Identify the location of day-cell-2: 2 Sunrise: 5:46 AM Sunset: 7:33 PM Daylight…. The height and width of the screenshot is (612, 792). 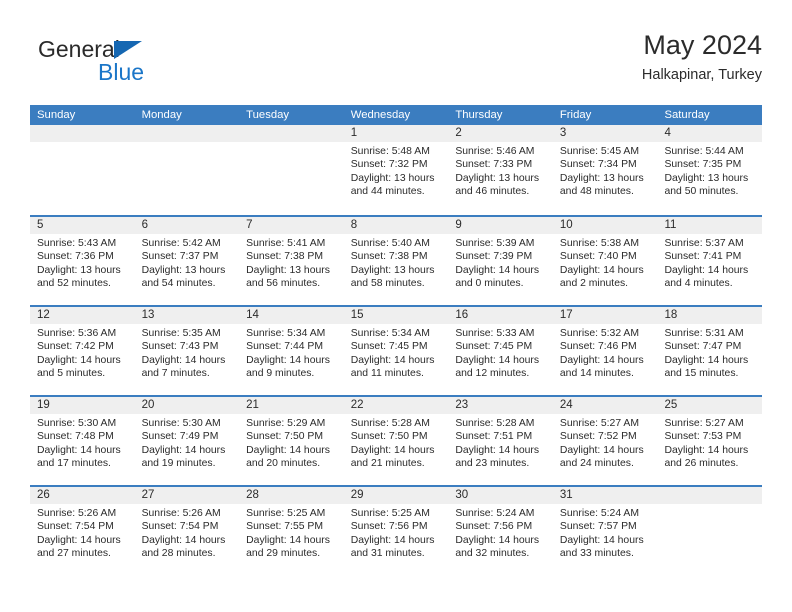
(500, 170).